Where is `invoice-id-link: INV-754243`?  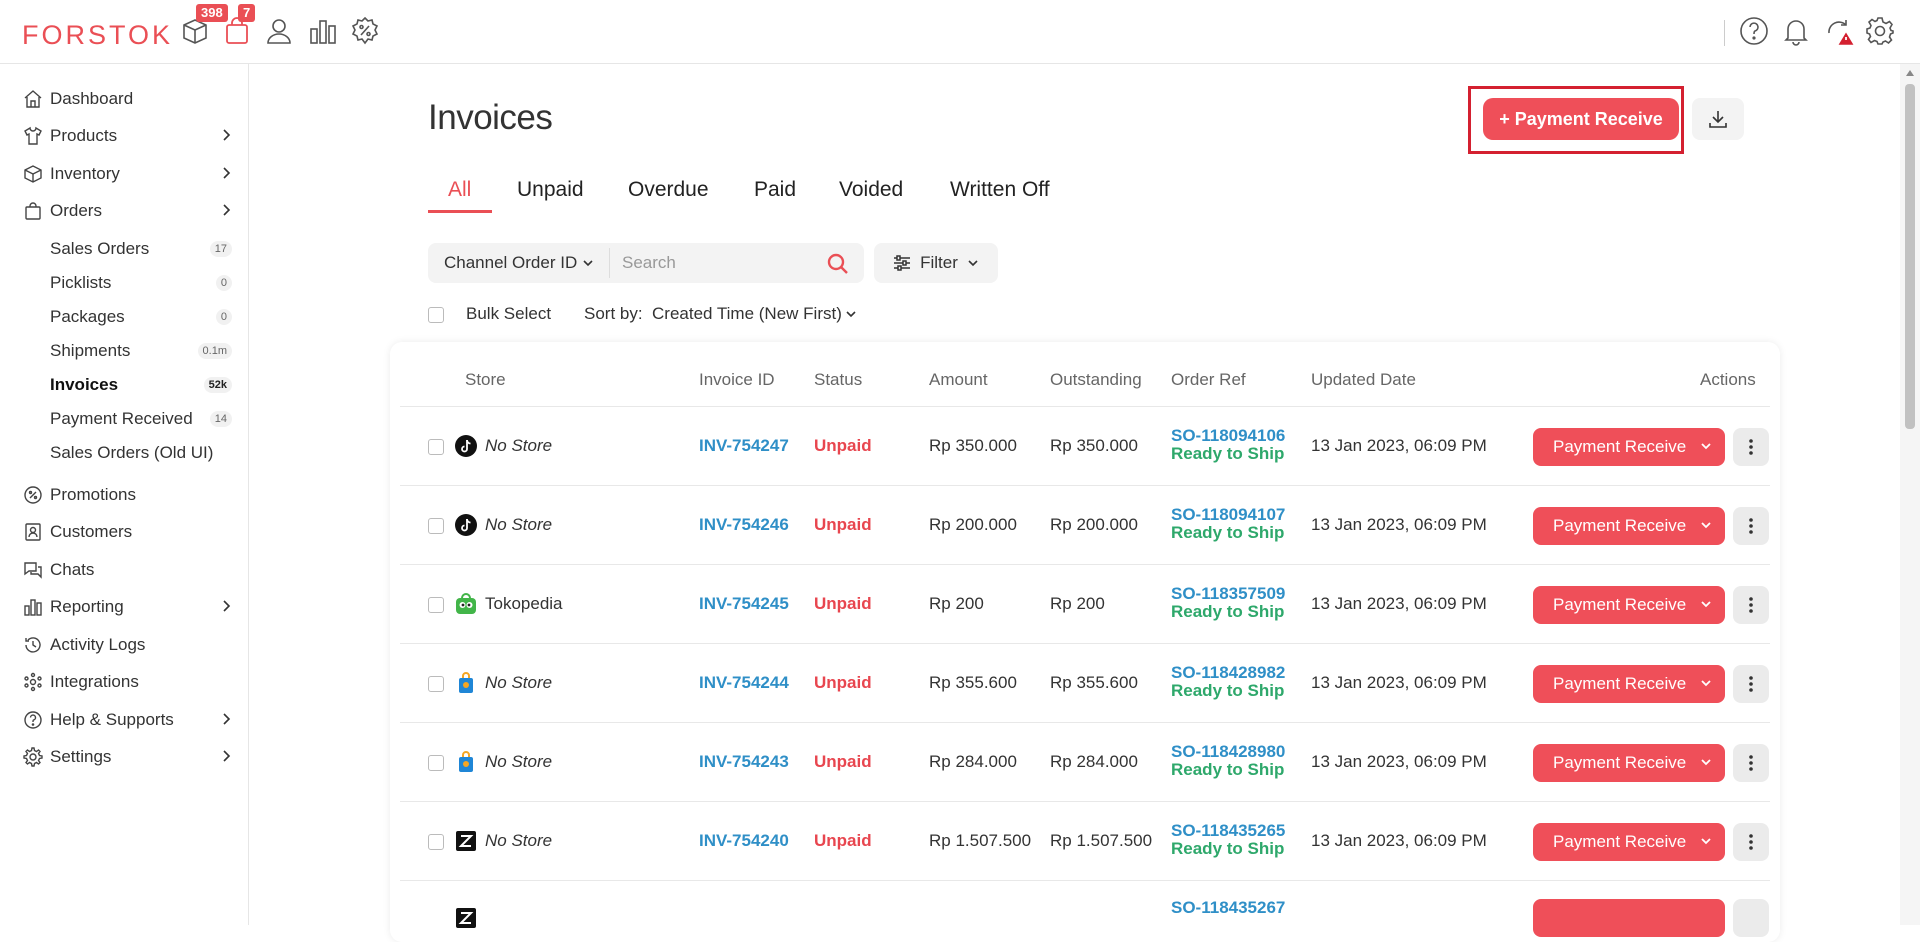
invoice-id-link: INV-754243 is located at coordinates (744, 762).